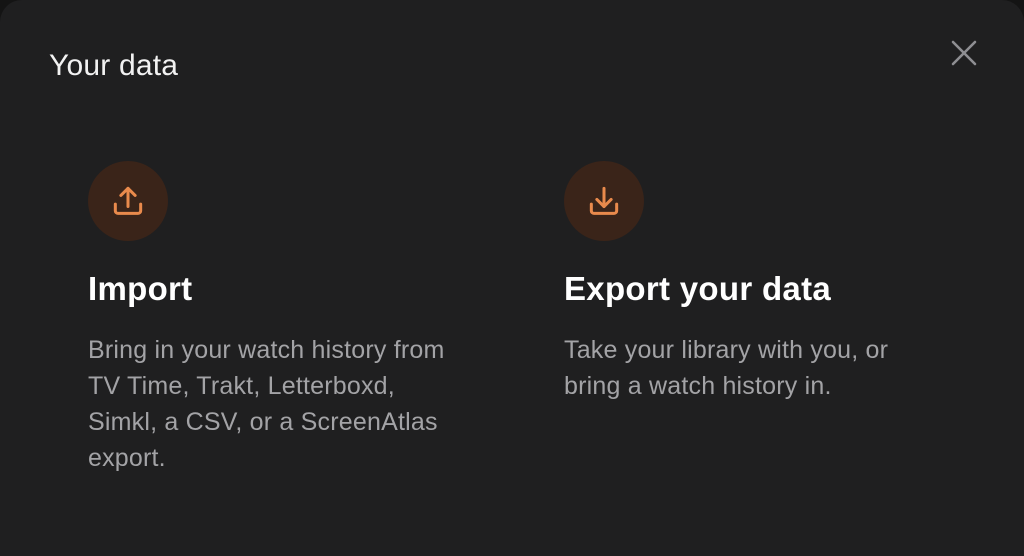  I want to click on upload-icon, so click(128, 200).